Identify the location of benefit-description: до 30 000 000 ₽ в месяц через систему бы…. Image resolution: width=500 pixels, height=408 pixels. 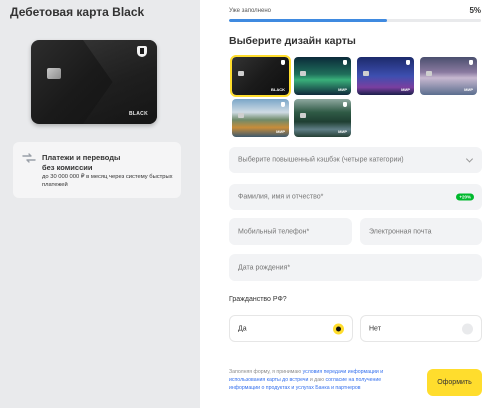
(107, 181).